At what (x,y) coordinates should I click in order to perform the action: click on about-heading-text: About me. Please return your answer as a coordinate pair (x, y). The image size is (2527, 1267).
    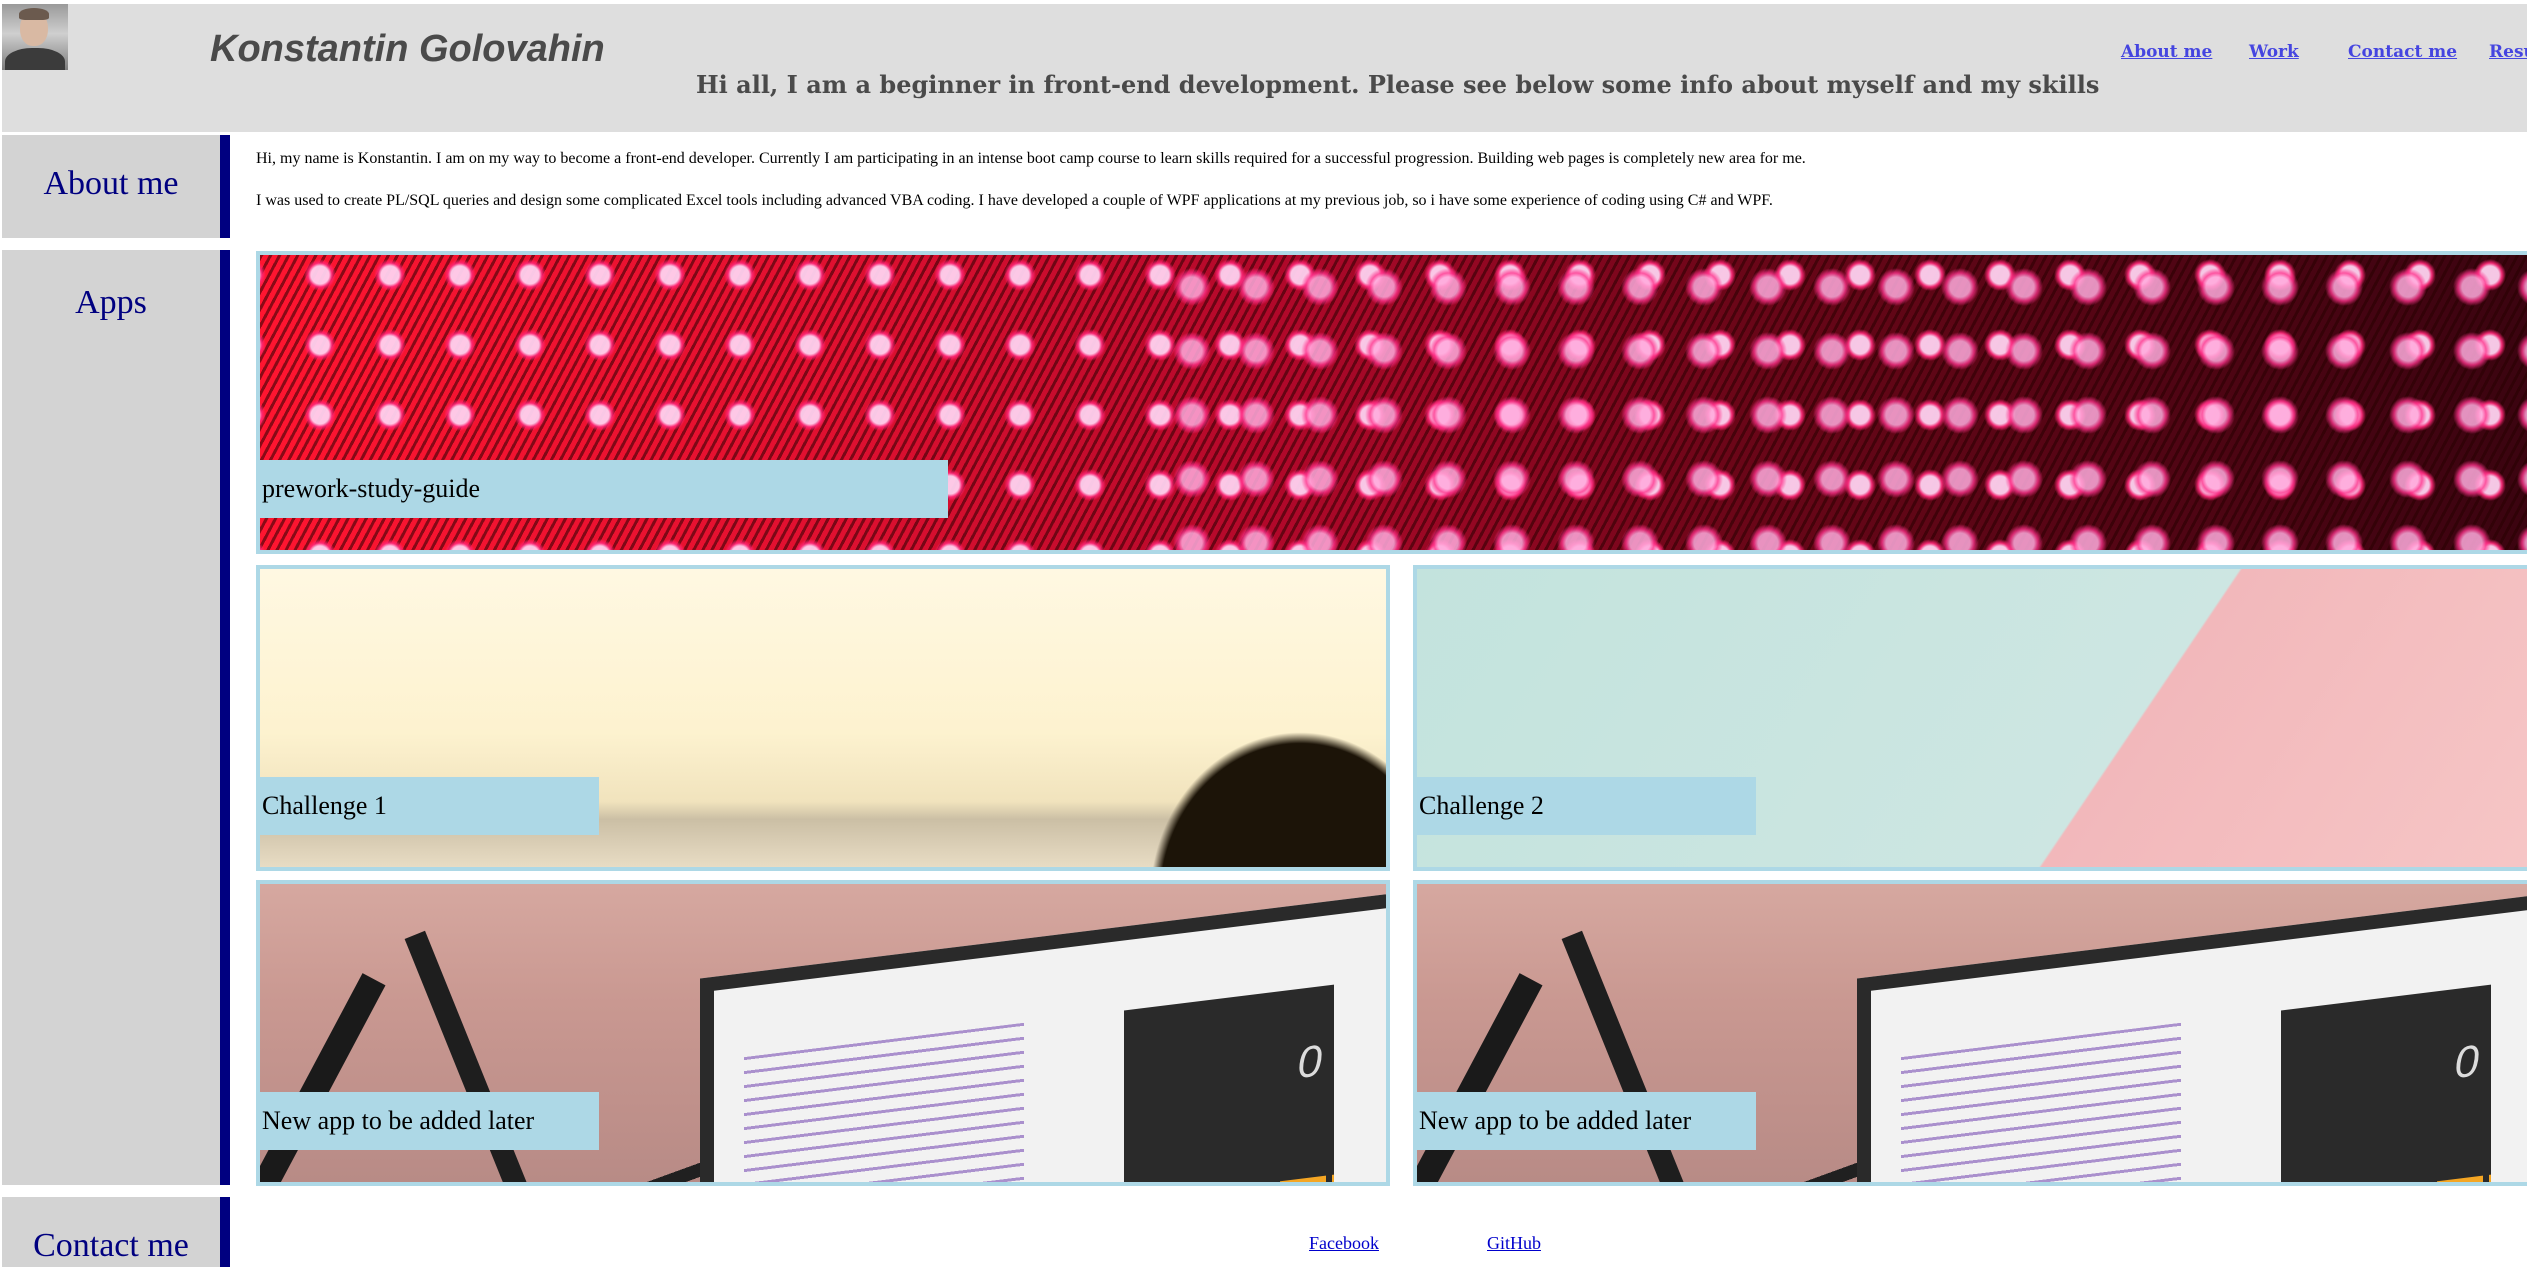
    Looking at the image, I should click on (111, 183).